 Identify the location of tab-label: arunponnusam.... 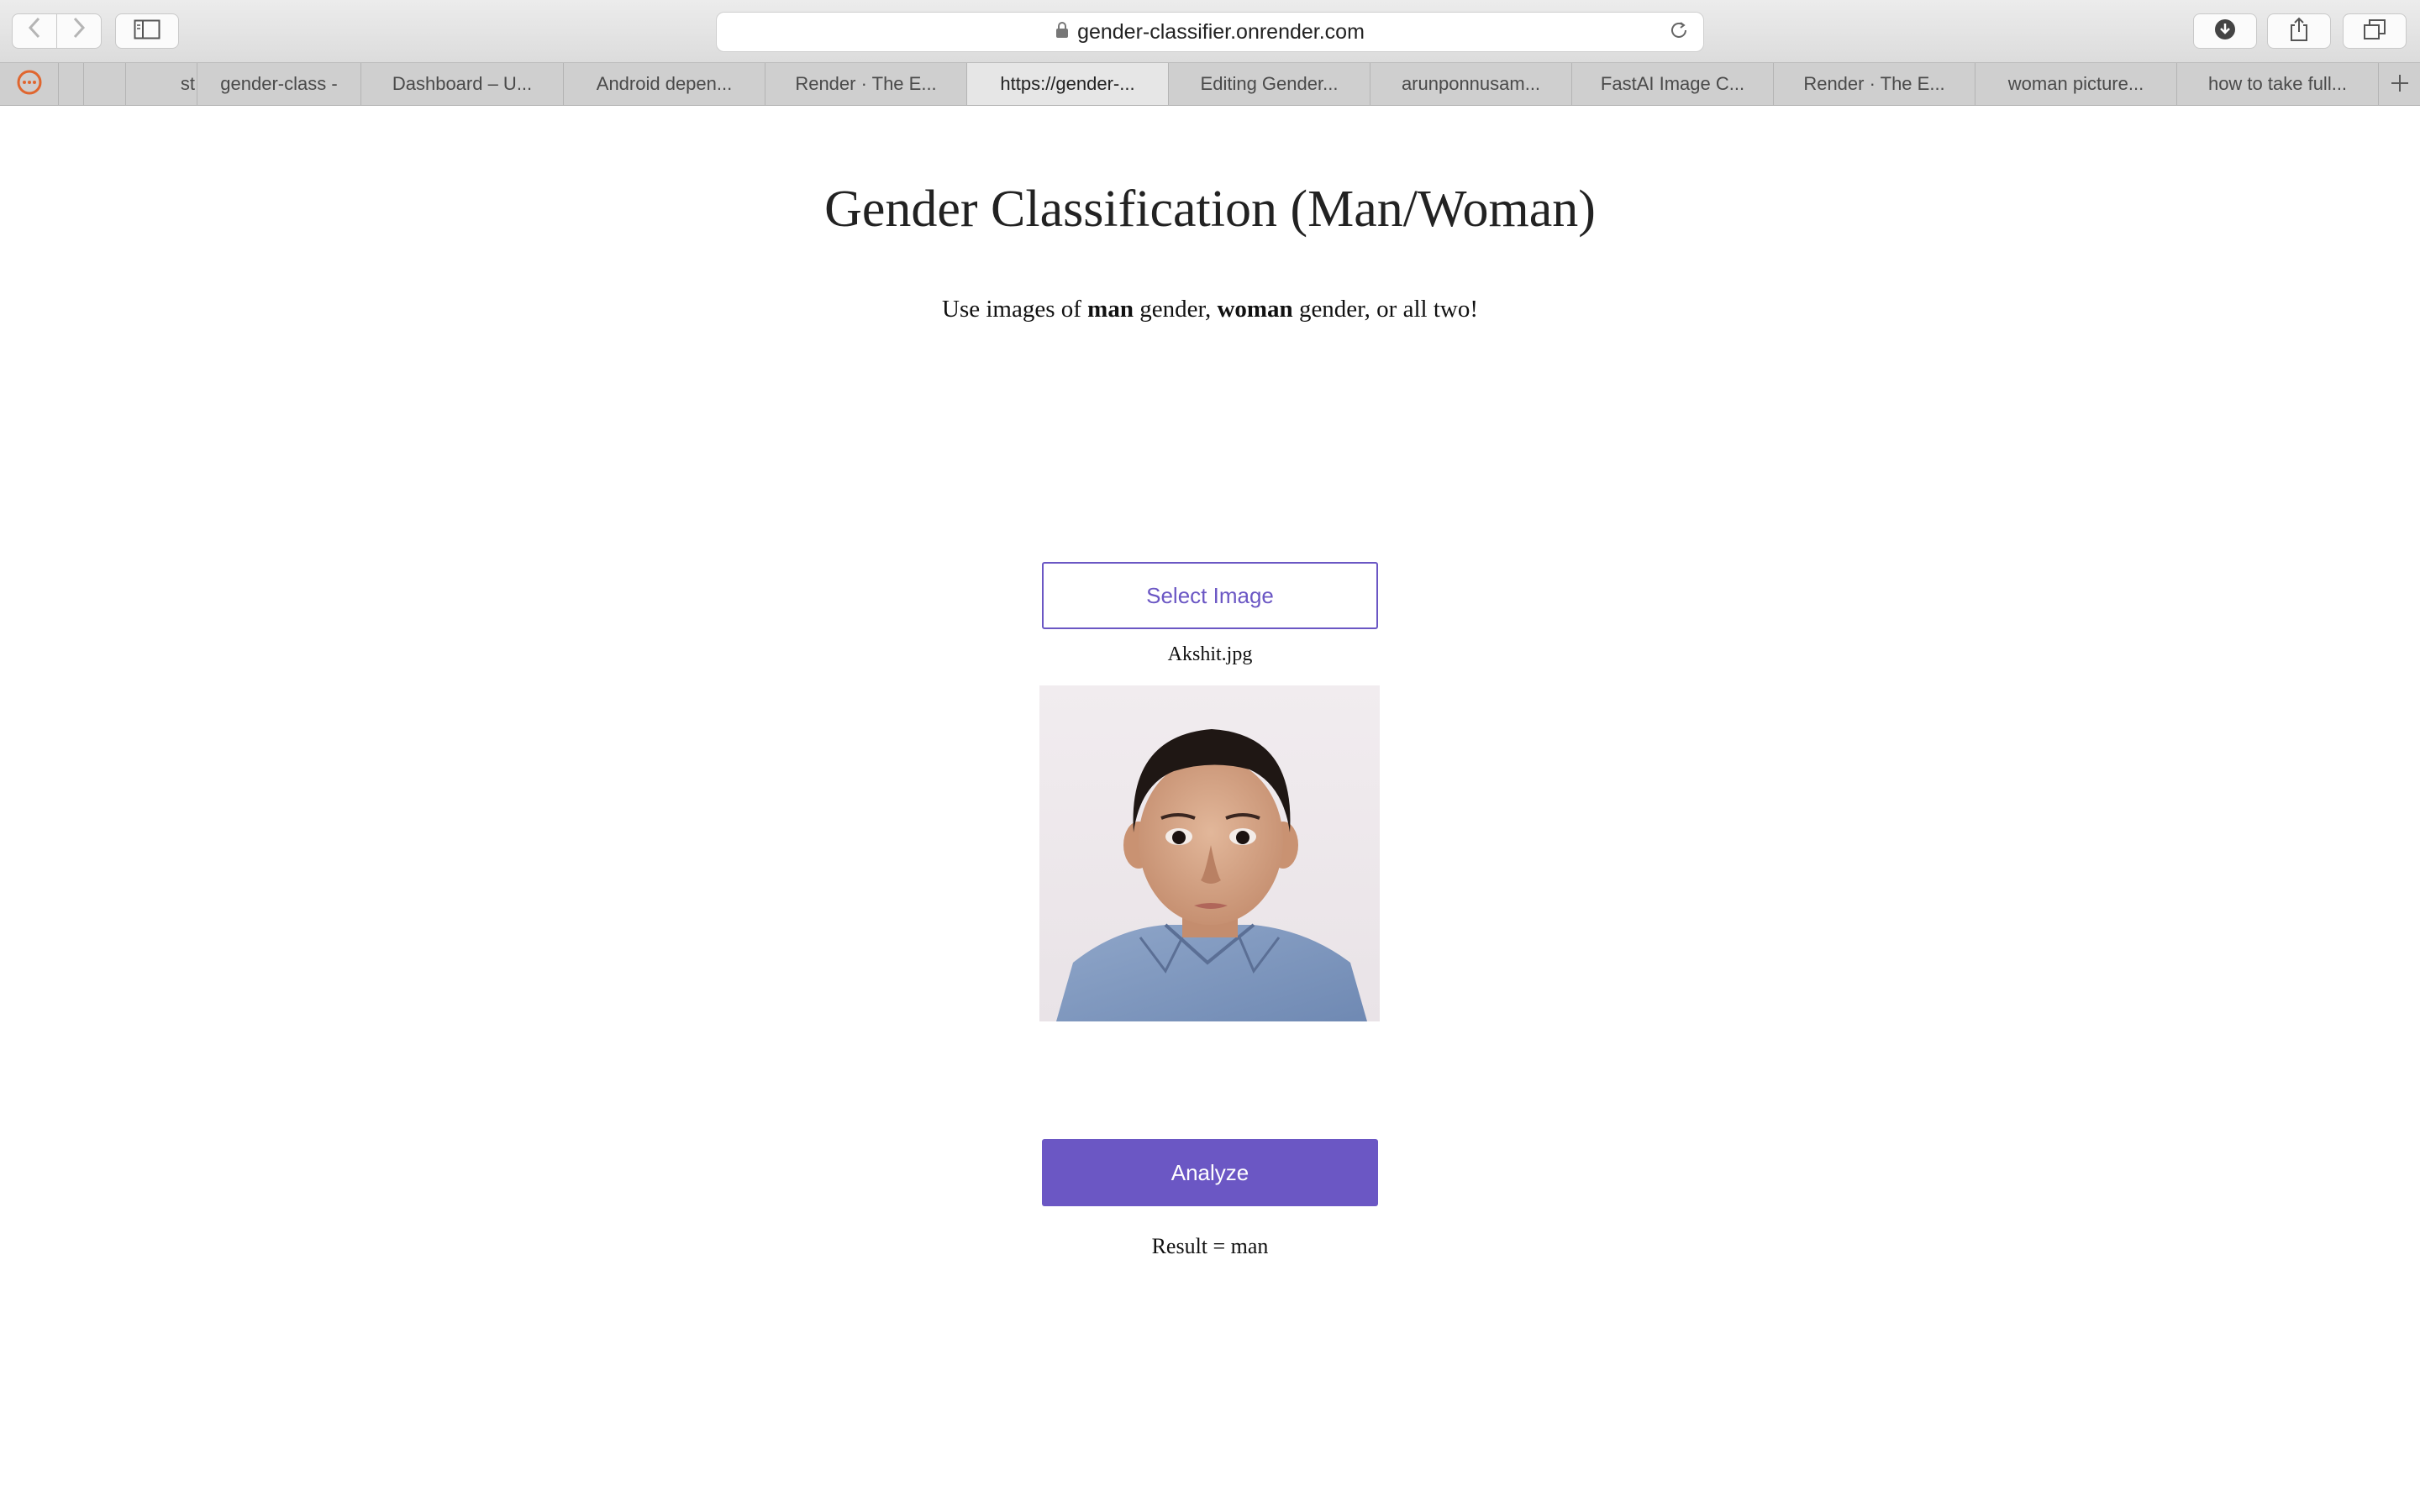
(1471, 83).